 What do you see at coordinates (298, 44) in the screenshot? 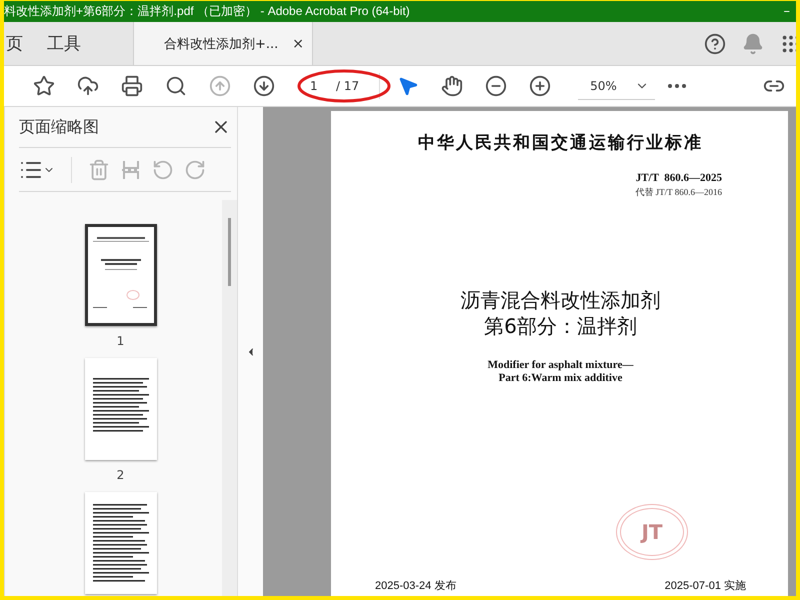
I see `close-tab-button: ×` at bounding box center [298, 44].